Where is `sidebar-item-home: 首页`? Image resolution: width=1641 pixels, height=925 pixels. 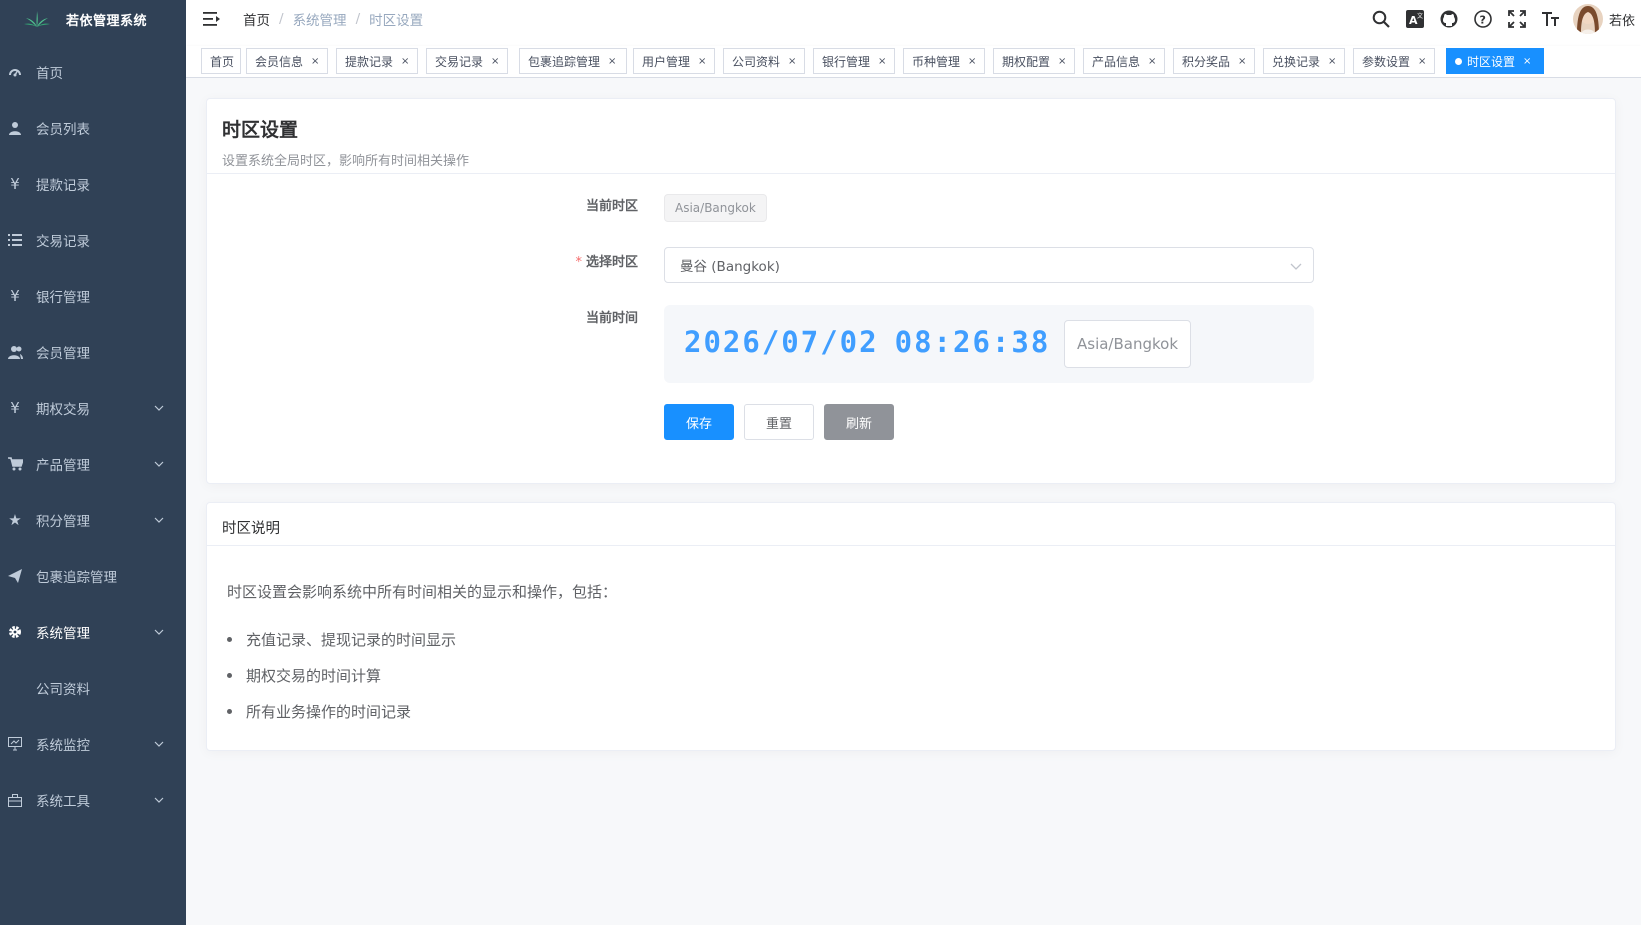 sidebar-item-home: 首页 is located at coordinates (93, 72).